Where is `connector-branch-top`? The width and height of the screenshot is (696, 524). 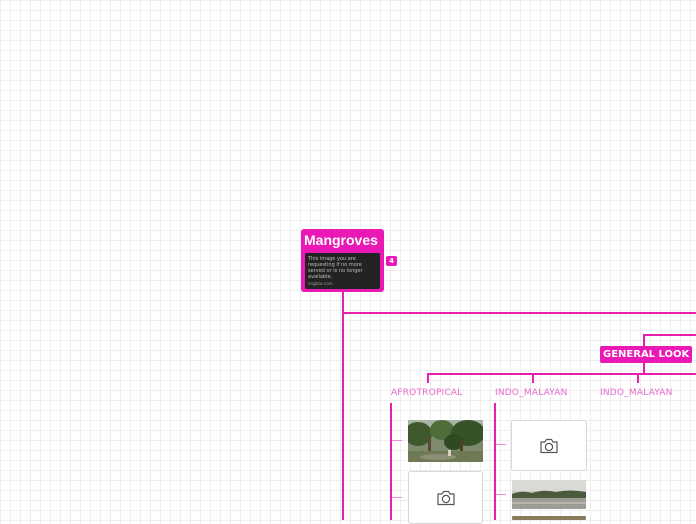 connector-branch-top is located at coordinates (669, 335).